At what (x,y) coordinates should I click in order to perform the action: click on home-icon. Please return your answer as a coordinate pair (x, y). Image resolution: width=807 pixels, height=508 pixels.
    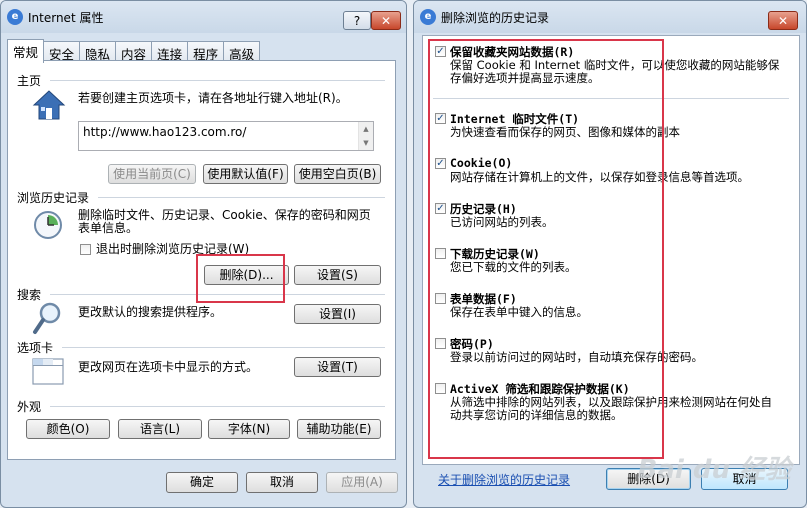
    Looking at the image, I should click on (49, 105).